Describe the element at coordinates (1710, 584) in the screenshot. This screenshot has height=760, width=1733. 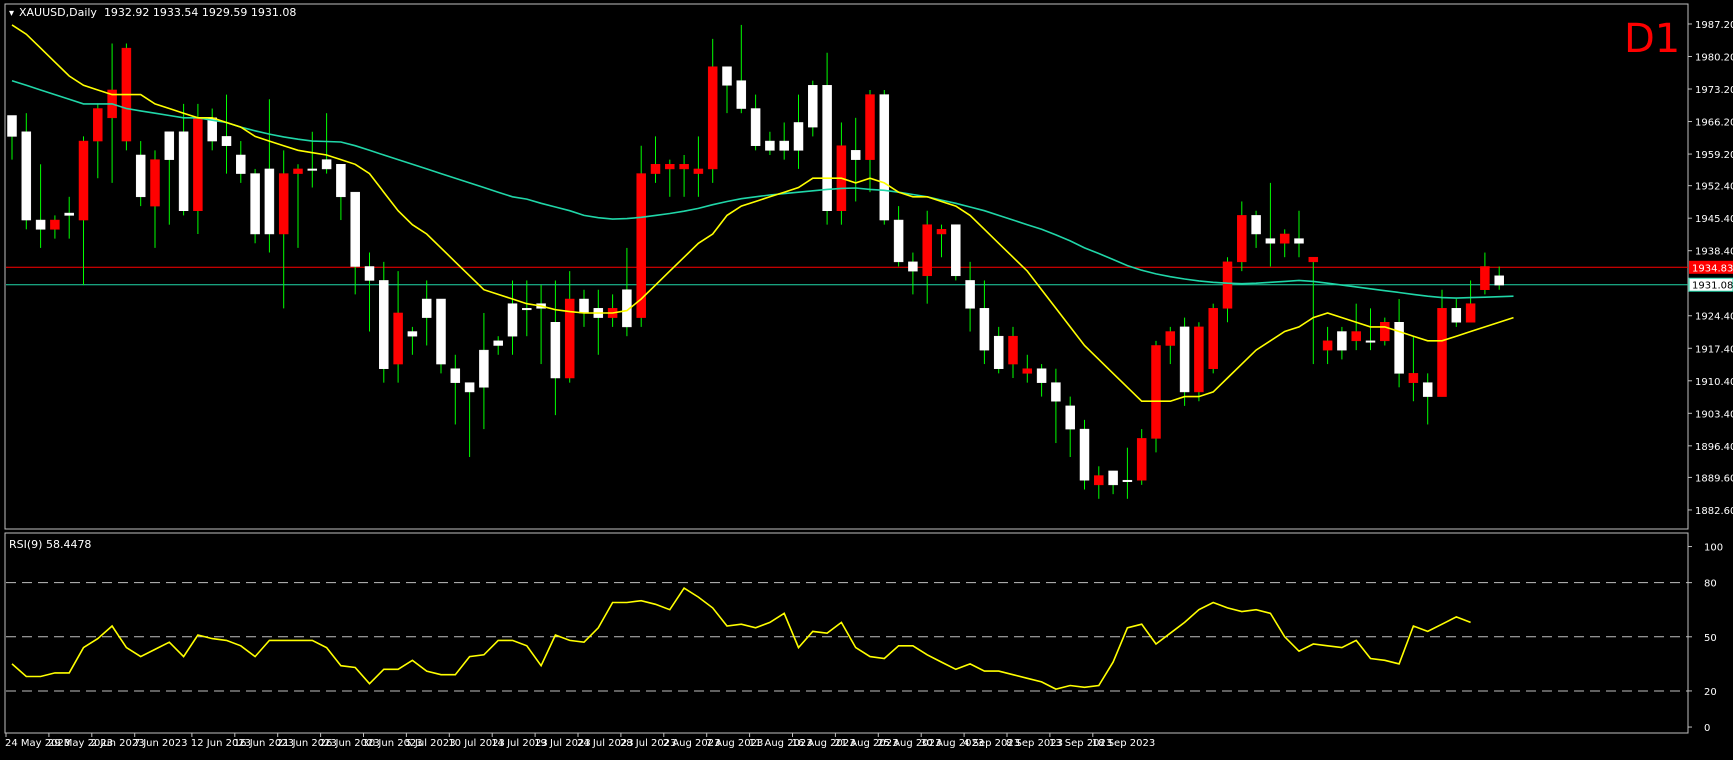
I see `rsi-tick-label: 80` at that location.